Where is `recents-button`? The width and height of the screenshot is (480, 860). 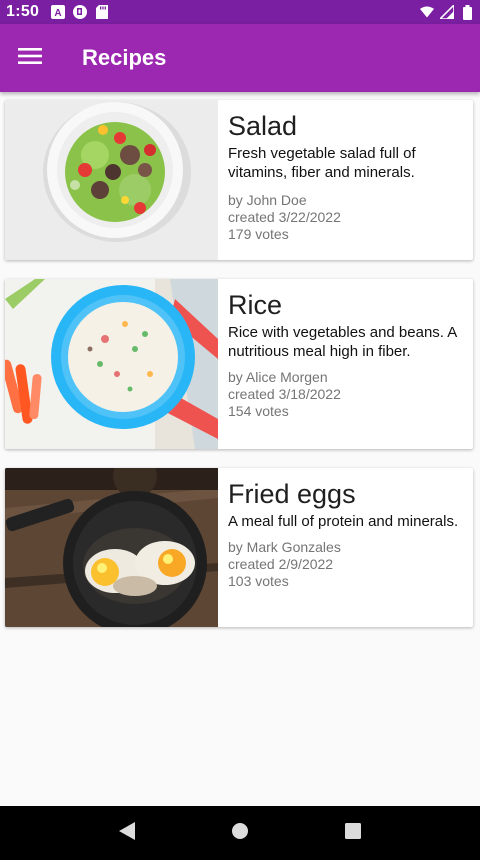
recents-button is located at coordinates (353, 833).